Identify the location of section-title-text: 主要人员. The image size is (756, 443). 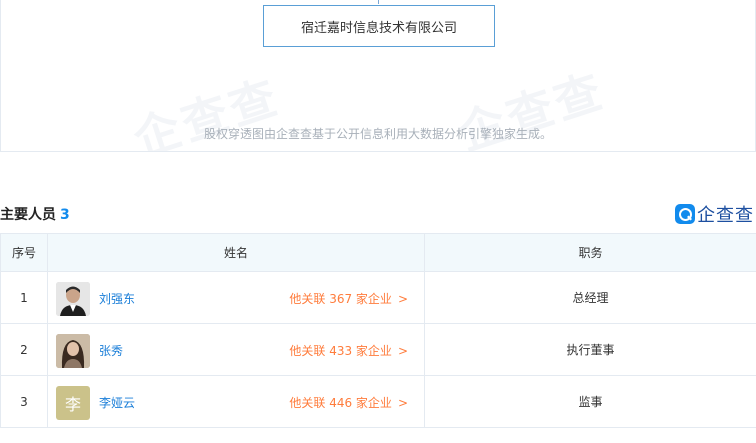
(28, 215).